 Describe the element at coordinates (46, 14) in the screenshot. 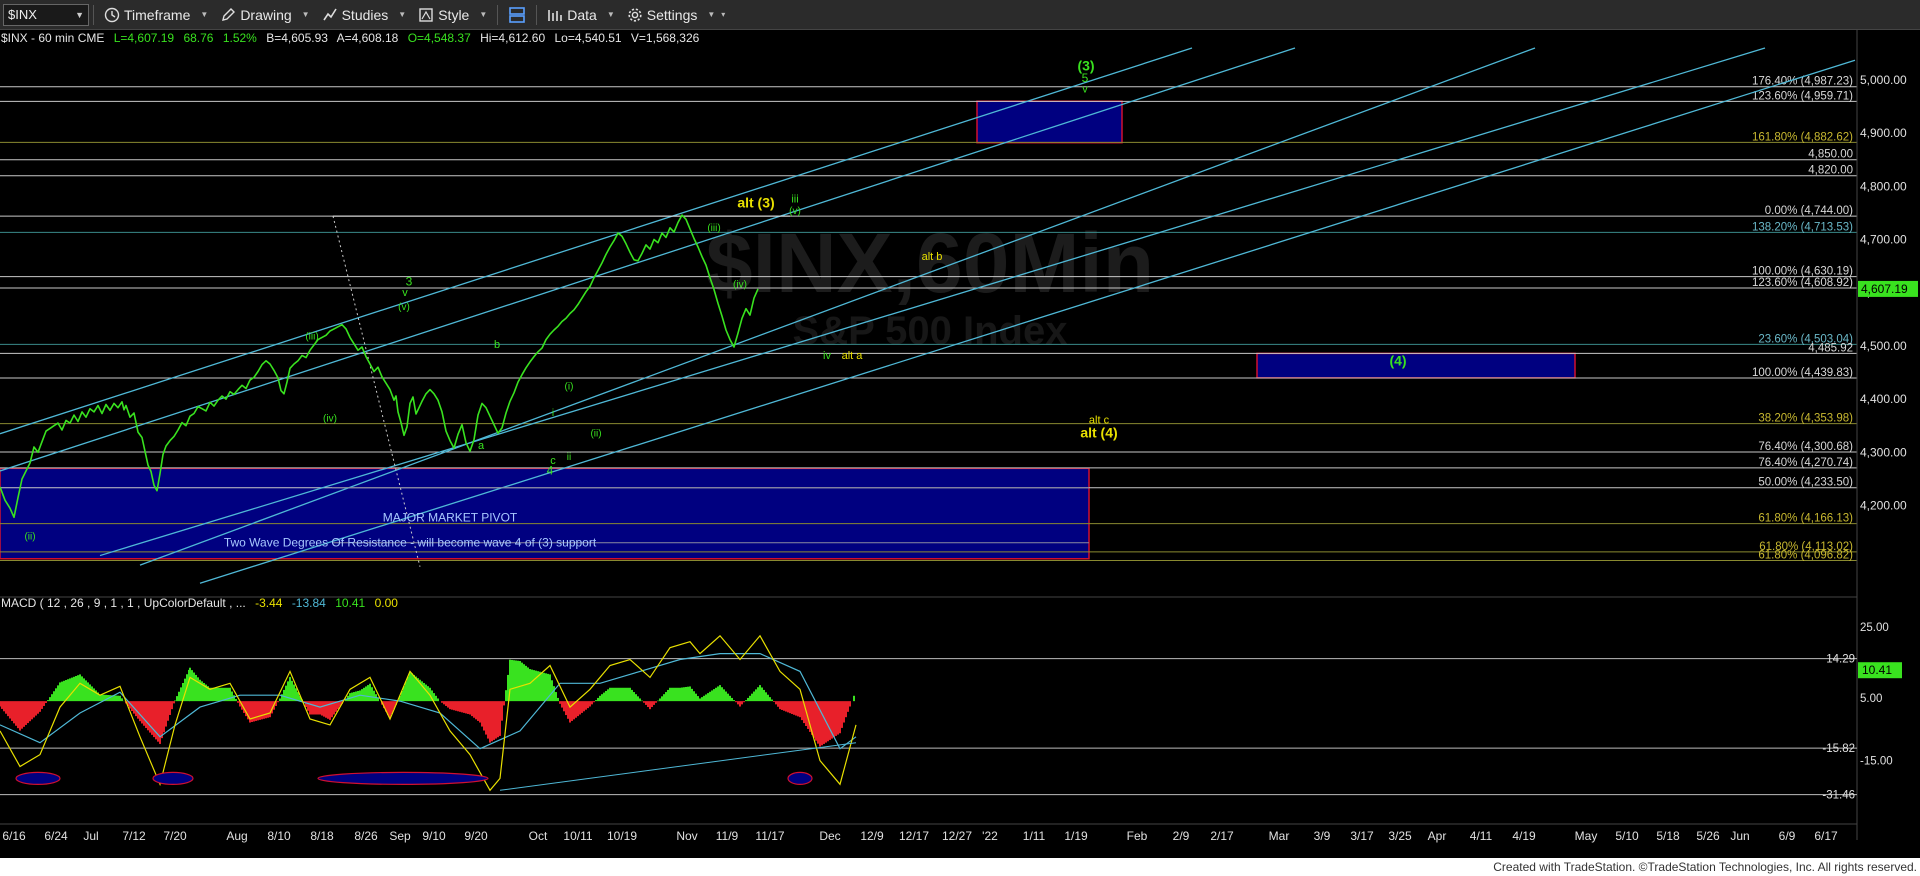

I see `symbol-selector: $INX ▼` at that location.